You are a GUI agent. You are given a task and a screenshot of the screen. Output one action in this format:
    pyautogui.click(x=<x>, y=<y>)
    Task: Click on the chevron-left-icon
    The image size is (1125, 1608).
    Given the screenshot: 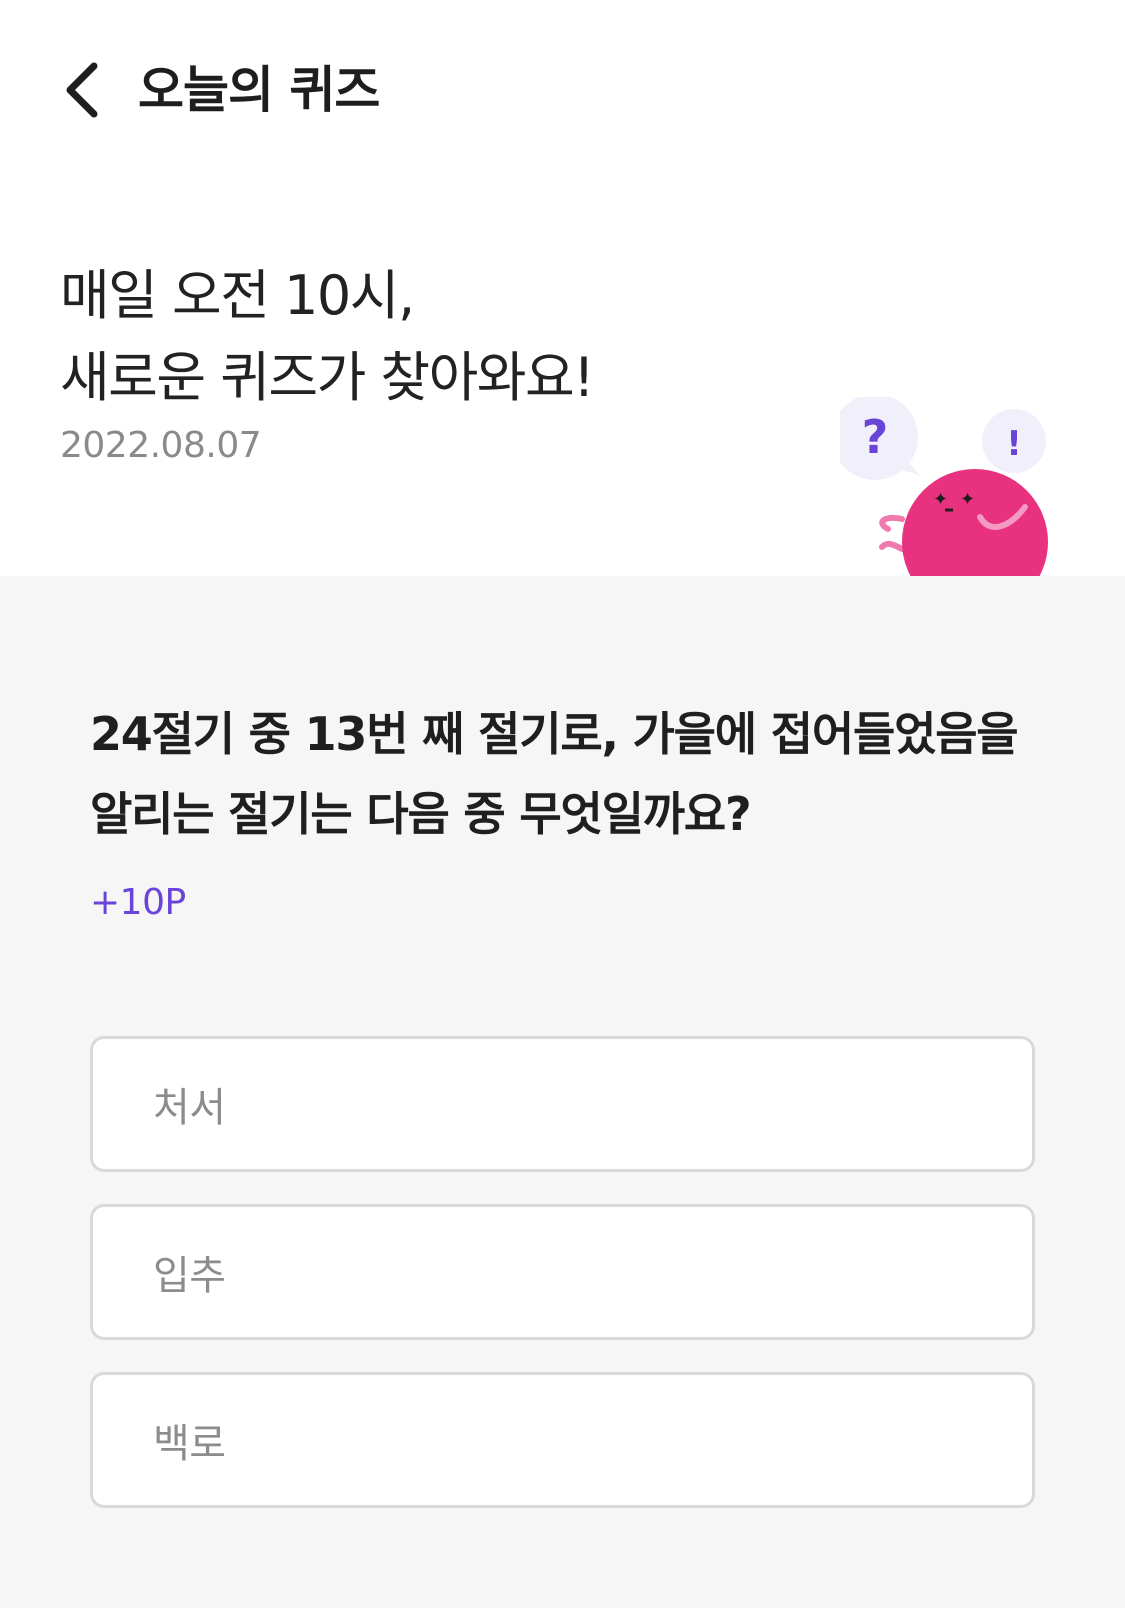 What is the action you would take?
    pyautogui.click(x=82, y=90)
    